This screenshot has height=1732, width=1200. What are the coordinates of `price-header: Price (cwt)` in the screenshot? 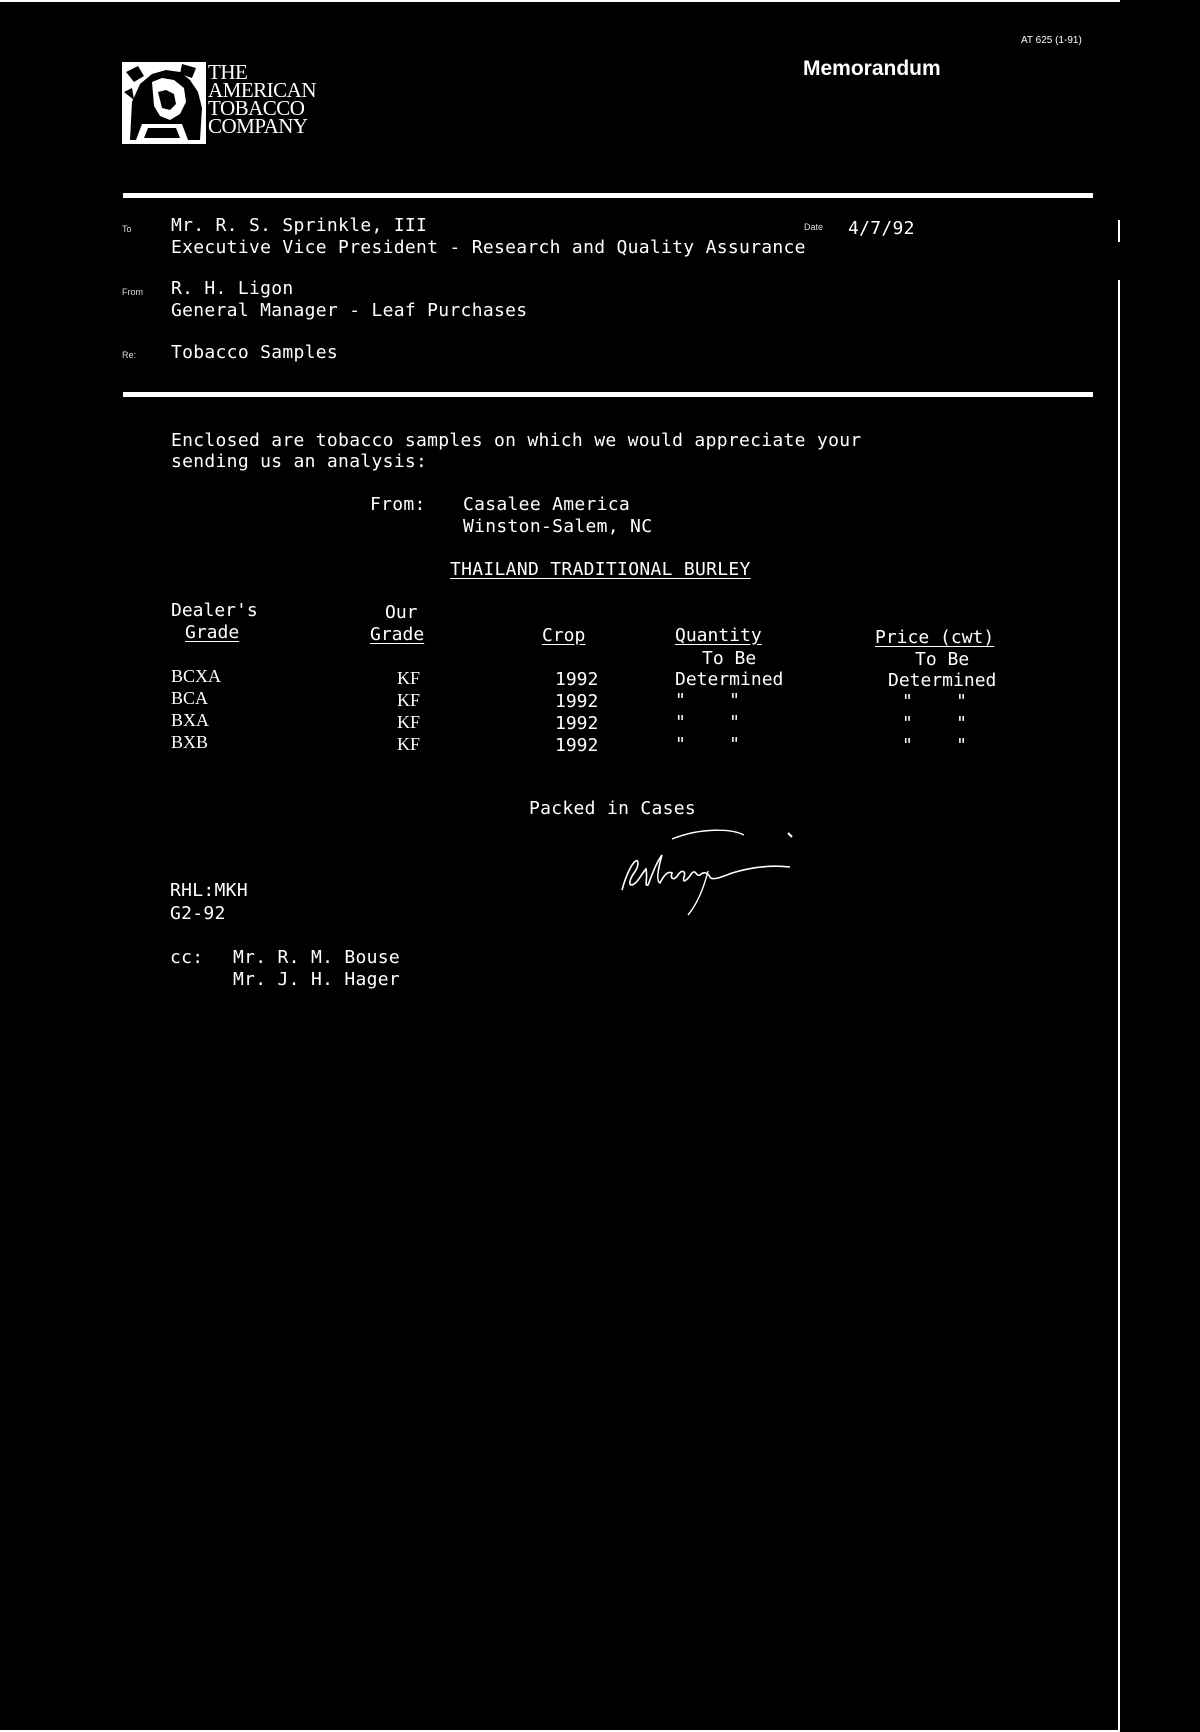 It's located at (935, 637).